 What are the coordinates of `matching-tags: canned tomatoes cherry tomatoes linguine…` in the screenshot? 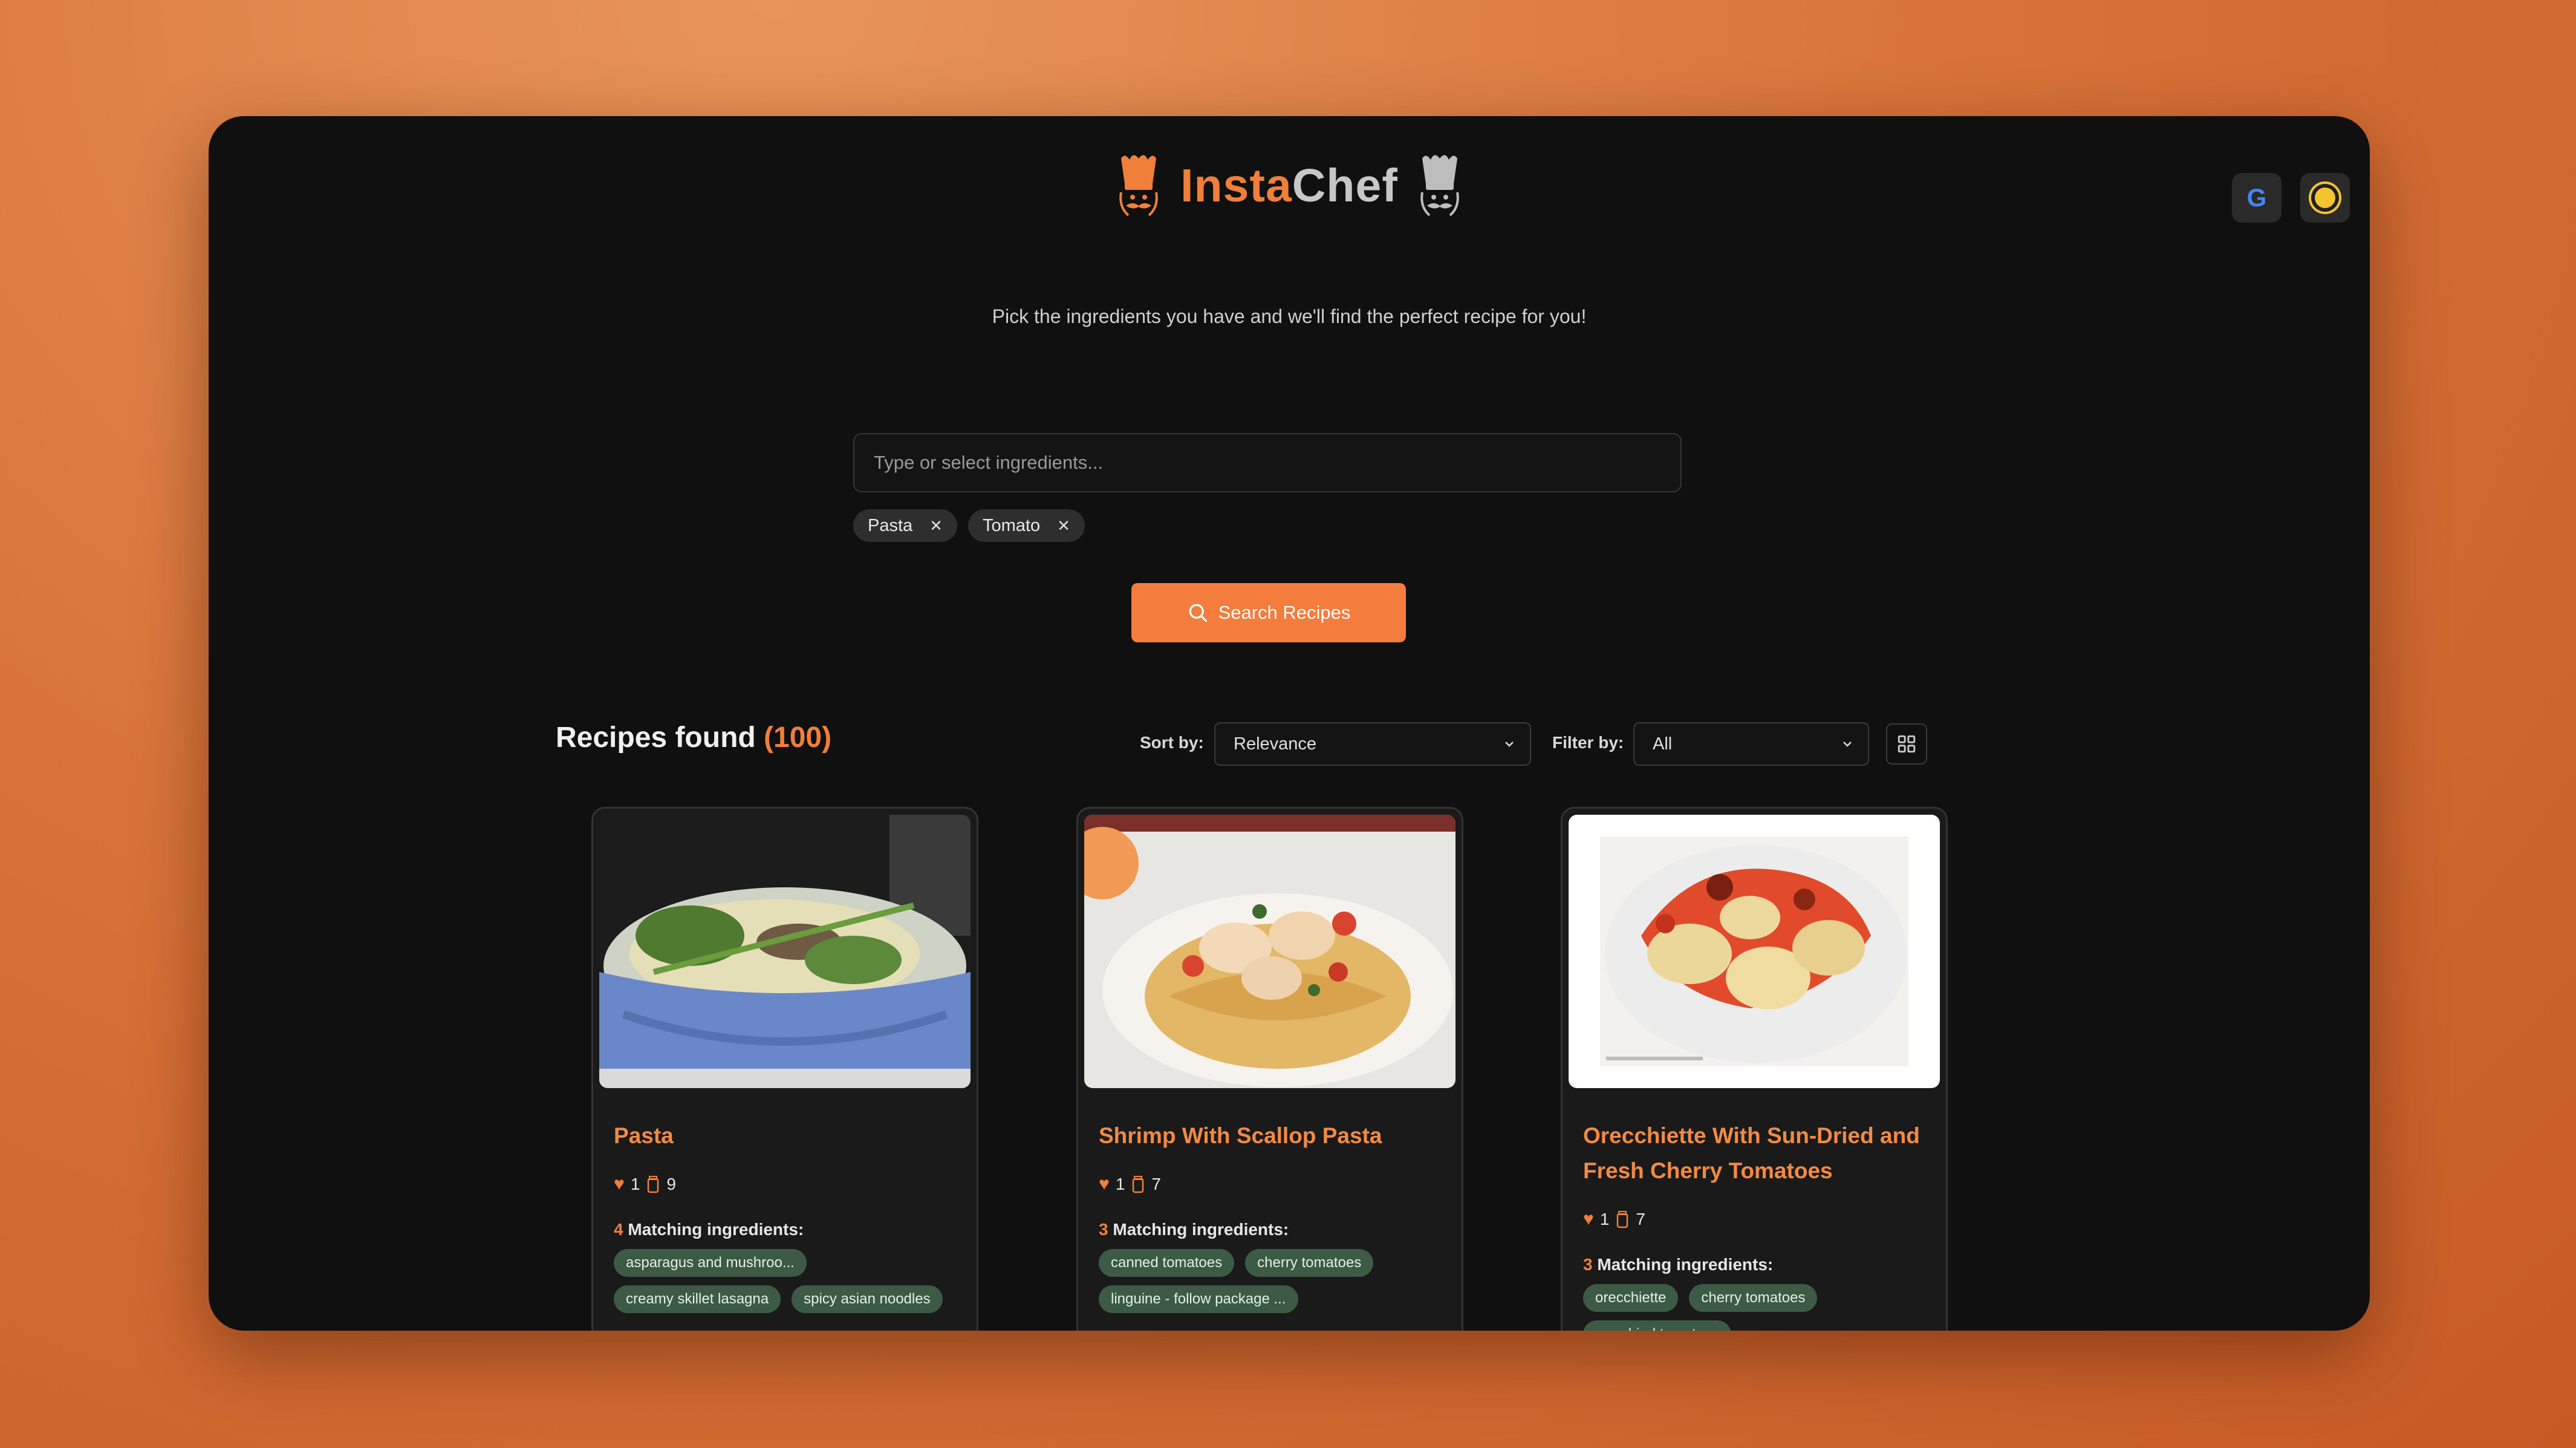 It's located at (1274, 1281).